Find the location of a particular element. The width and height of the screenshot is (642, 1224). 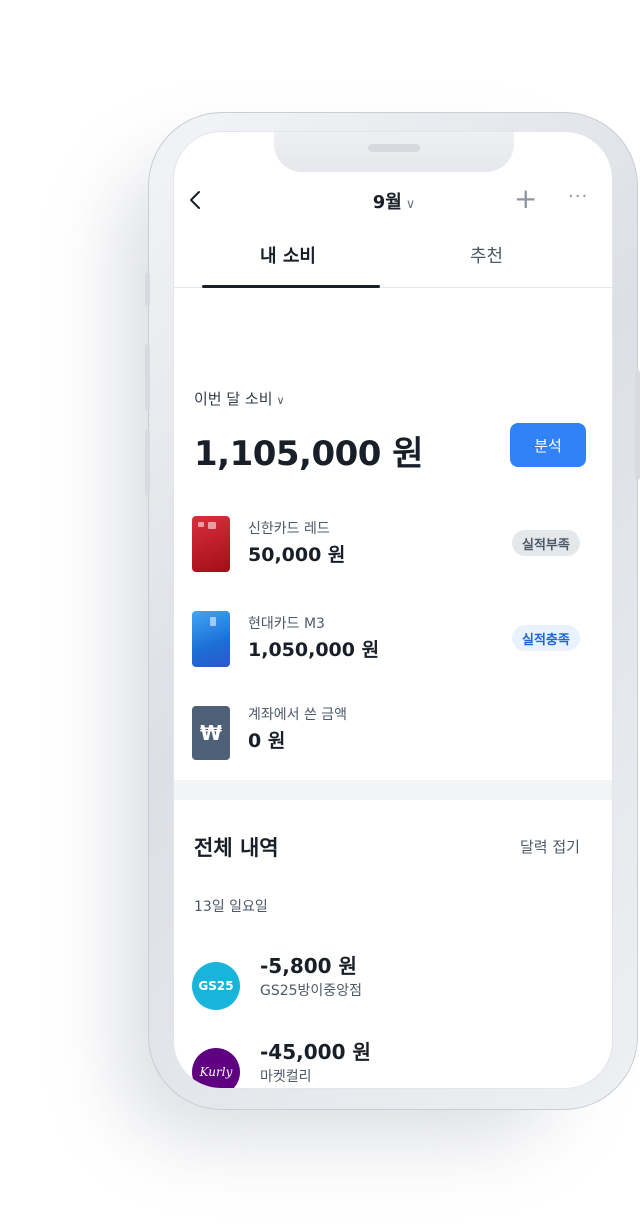

power-button is located at coordinates (637, 425).